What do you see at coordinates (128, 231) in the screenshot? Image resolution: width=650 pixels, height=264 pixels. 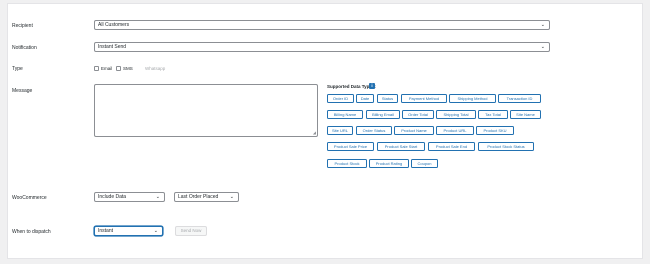 I see `dispatch-select: Instant ⌄` at bounding box center [128, 231].